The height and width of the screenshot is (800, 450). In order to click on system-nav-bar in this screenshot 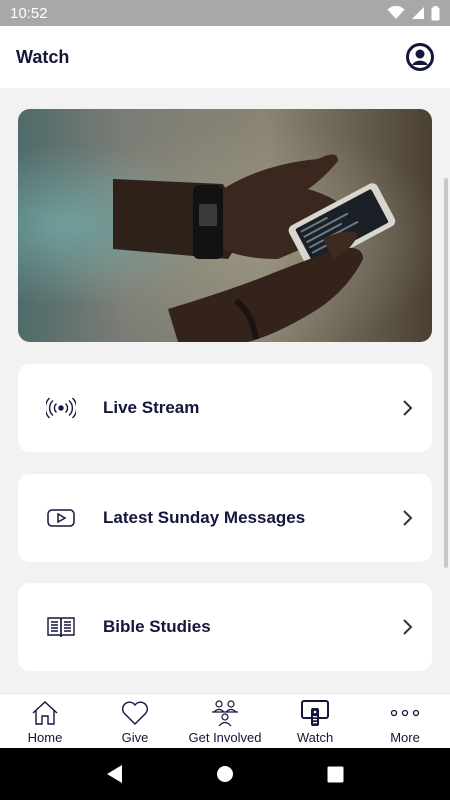, I will do `click(225, 774)`.